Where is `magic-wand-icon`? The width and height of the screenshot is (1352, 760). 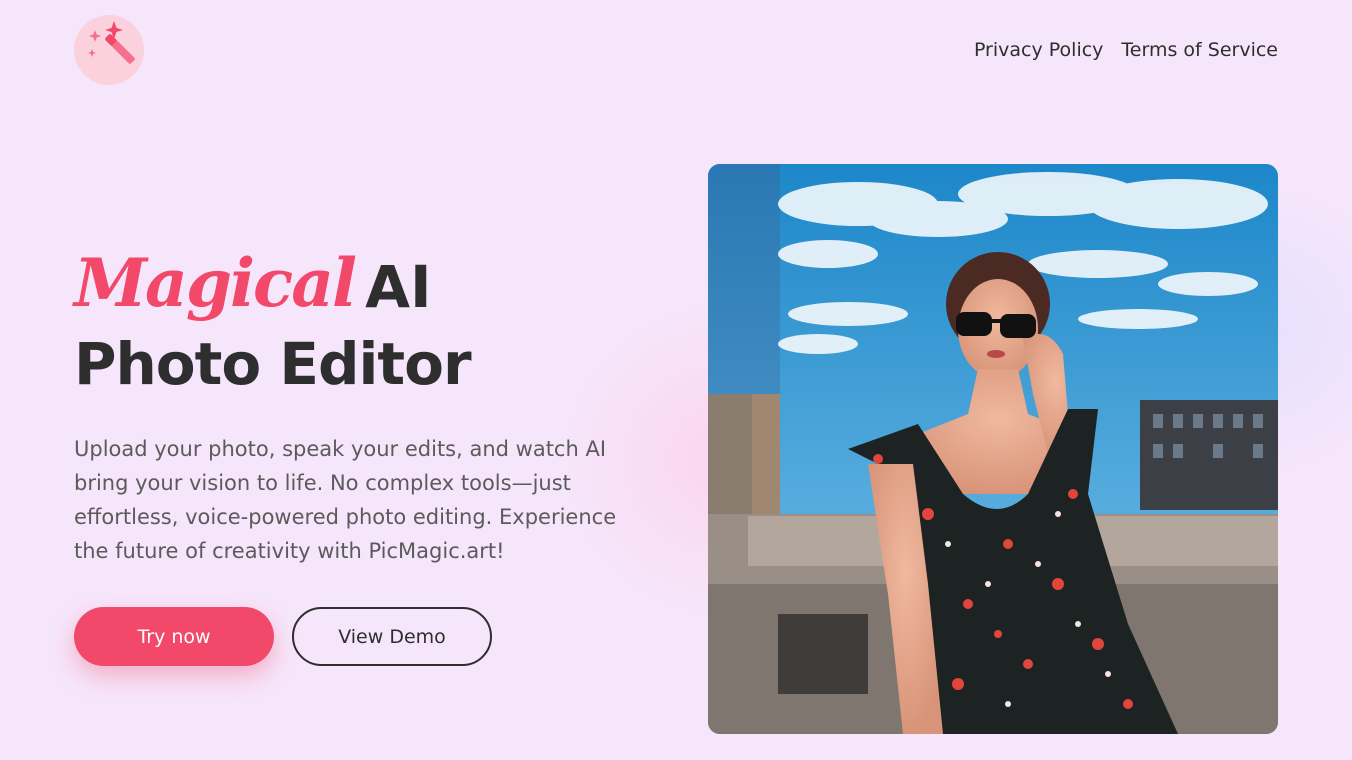 magic-wand-icon is located at coordinates (111, 42).